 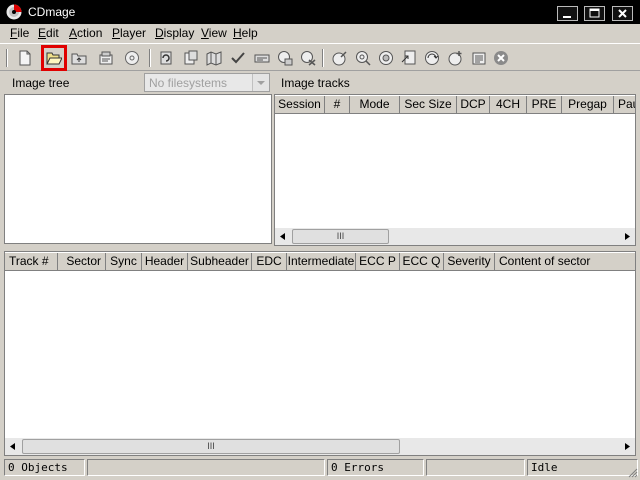 What do you see at coordinates (133, 33) in the screenshot?
I see `menu-player-label: layer` at bounding box center [133, 33].